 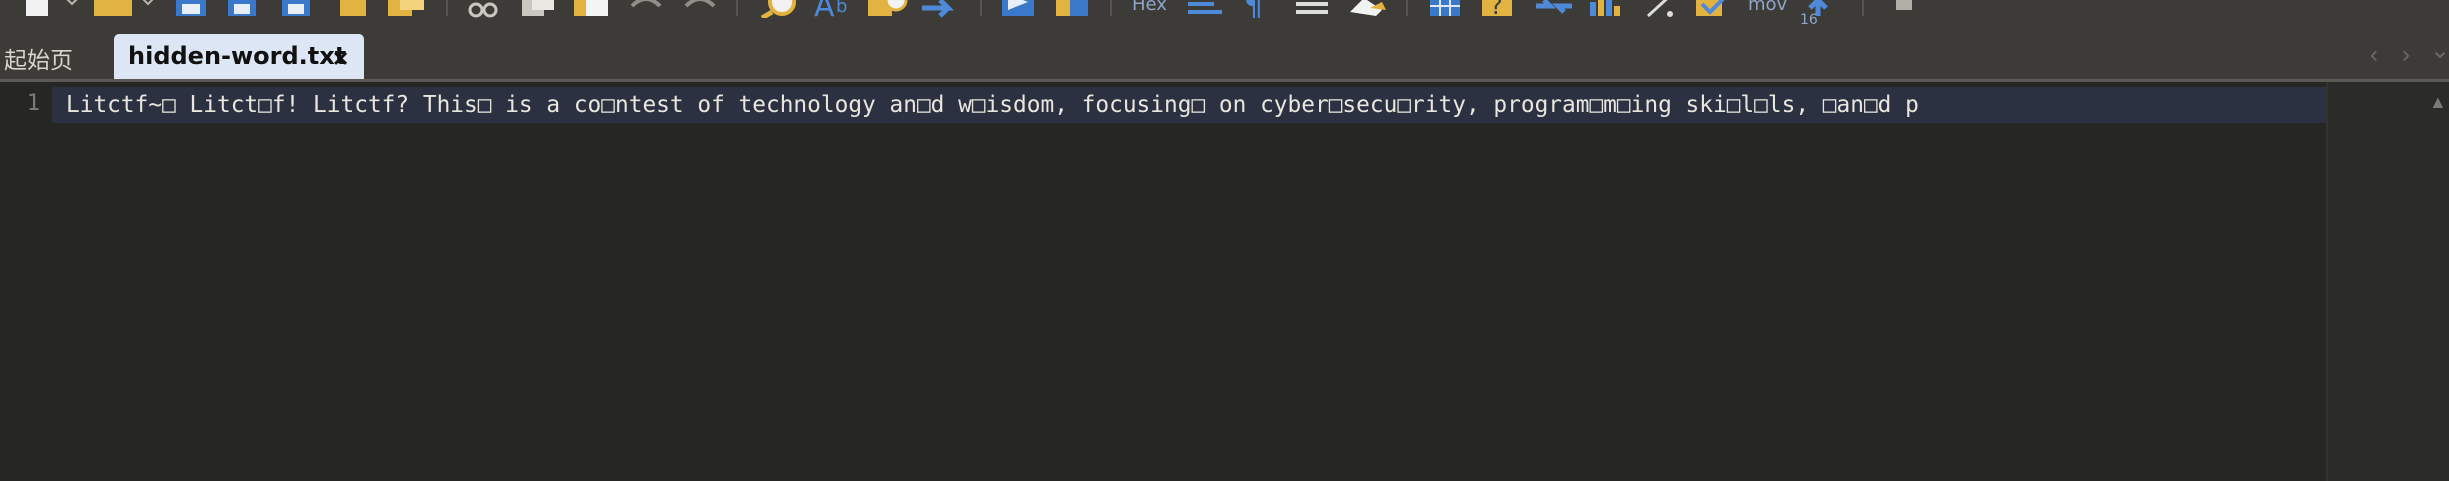 I want to click on word-wrap-icon, so click(x=1206, y=9).